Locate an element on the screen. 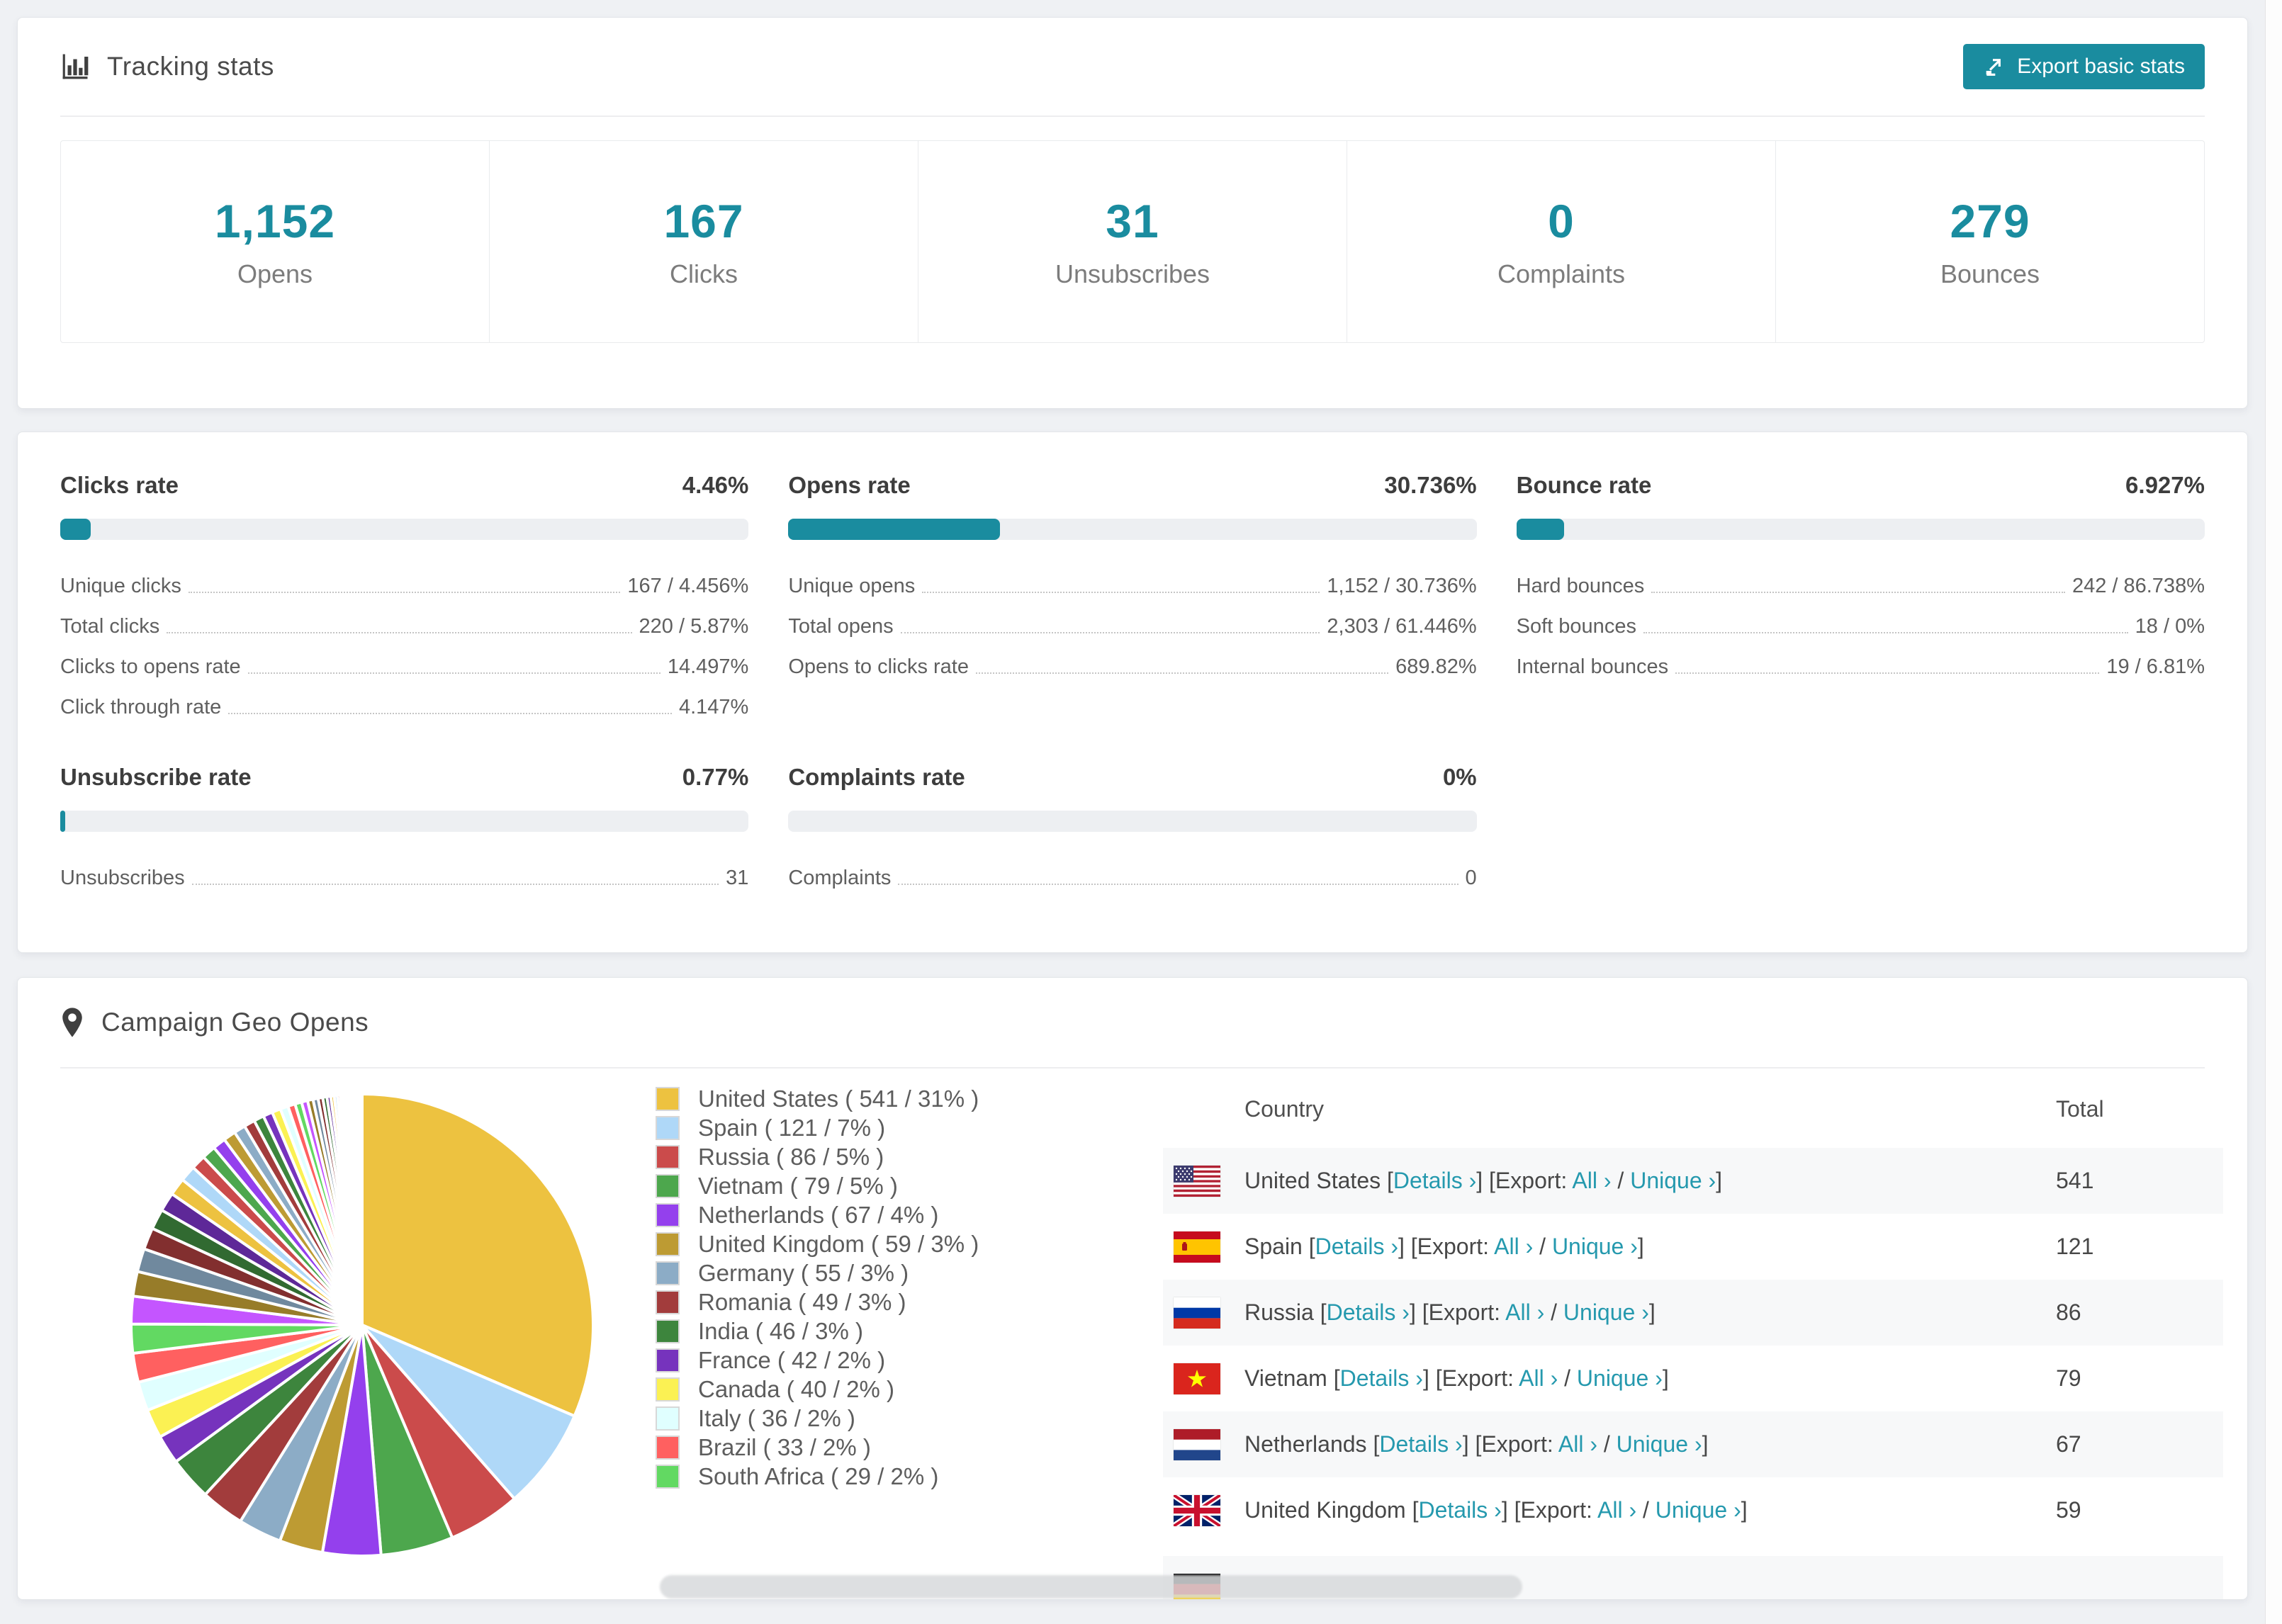 This screenshot has height=1624, width=2282. horizontal-scrollbar-thumb is located at coordinates (1091, 1587).